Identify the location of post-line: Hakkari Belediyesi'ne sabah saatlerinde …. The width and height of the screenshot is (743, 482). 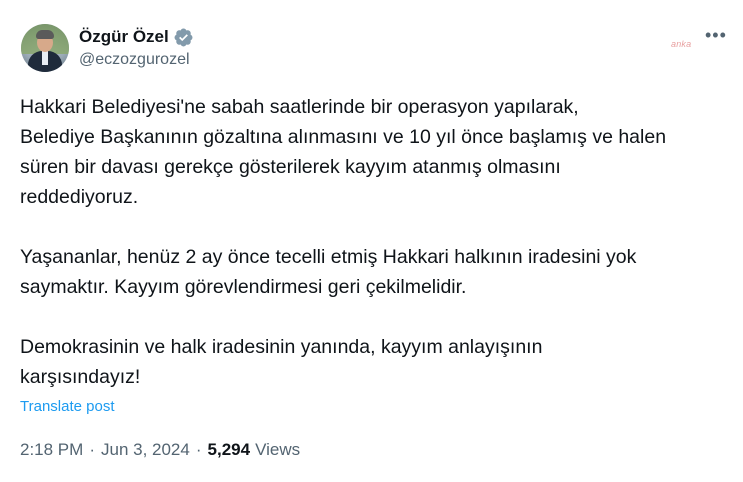
(299, 107).